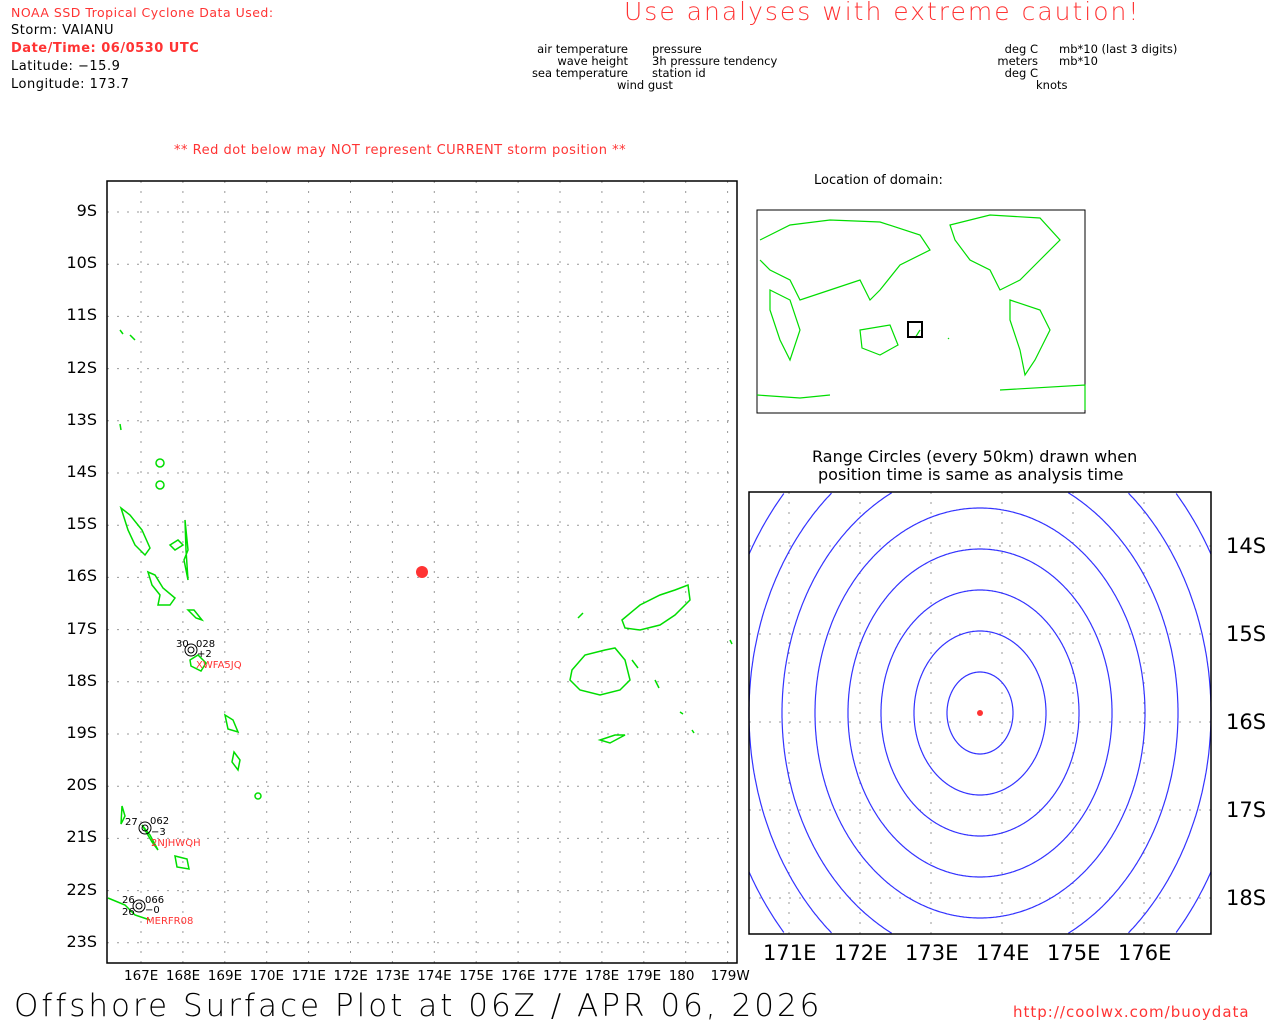  Describe the element at coordinates (128, 900) in the screenshot. I see `station-air-temp: 26` at that location.